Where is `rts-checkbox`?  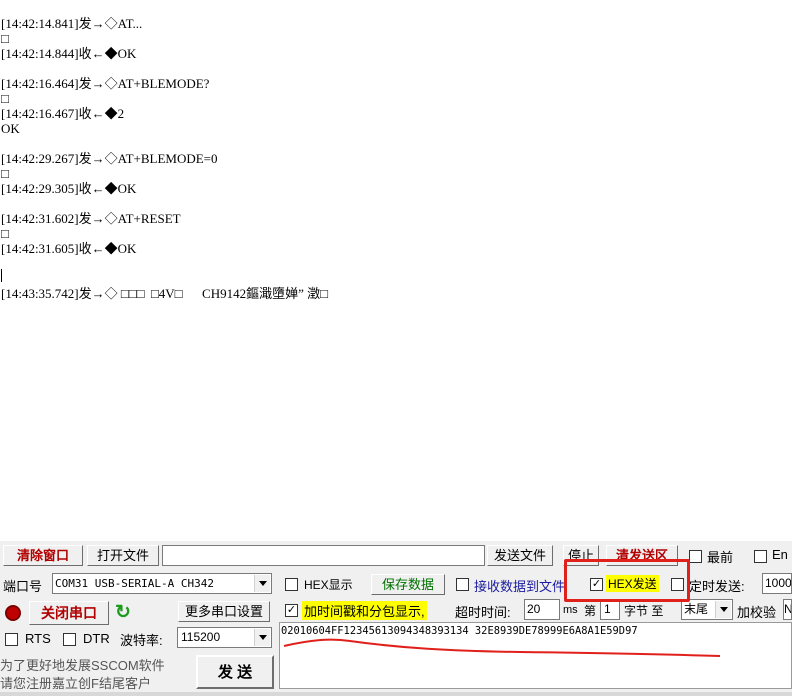
rts-checkbox is located at coordinates (11, 639).